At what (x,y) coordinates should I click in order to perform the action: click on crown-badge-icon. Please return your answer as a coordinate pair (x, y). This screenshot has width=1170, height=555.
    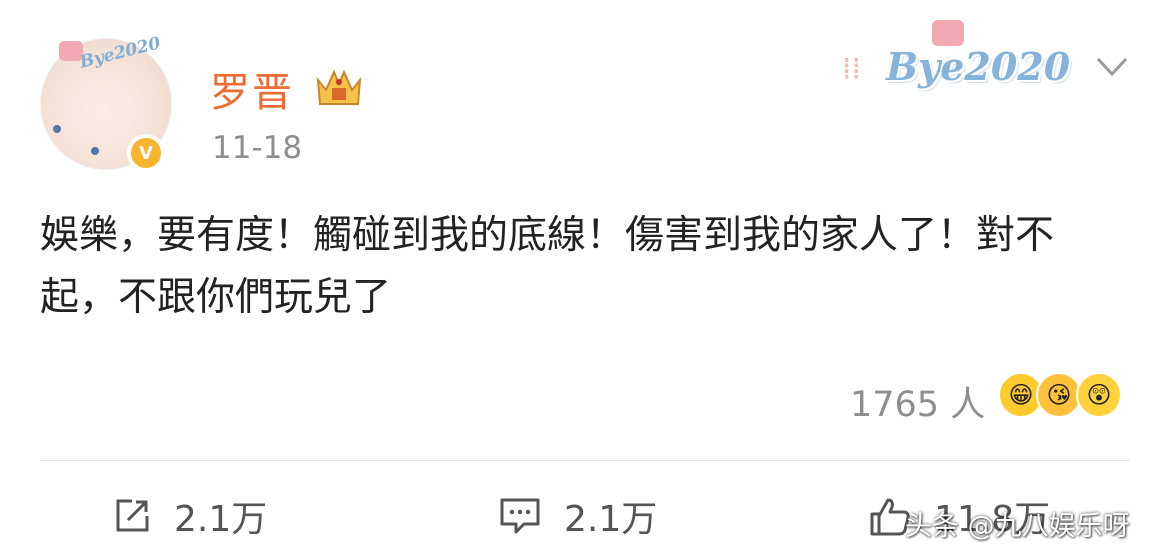
    Looking at the image, I should click on (339, 87).